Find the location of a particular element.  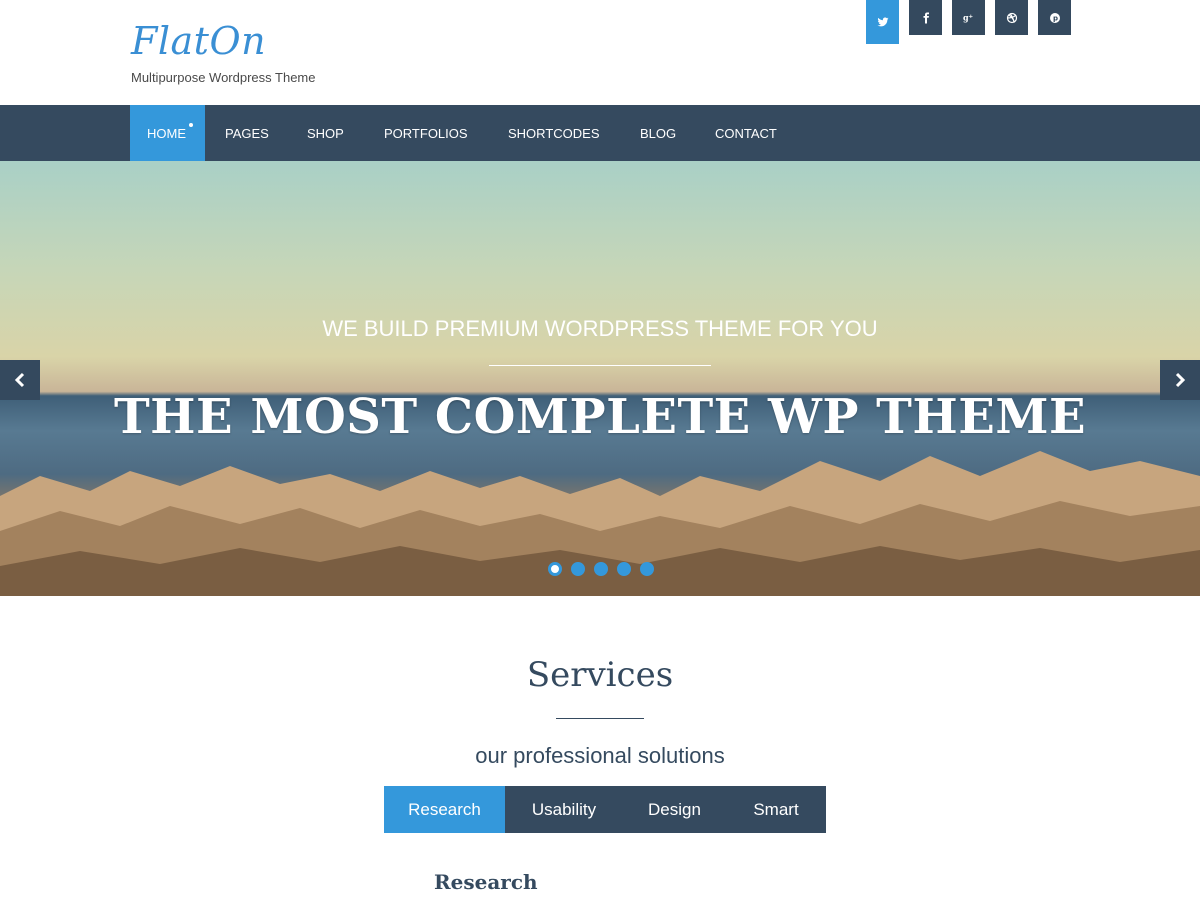

nav-item-shortcodes: SHORTCODES is located at coordinates (554, 133).